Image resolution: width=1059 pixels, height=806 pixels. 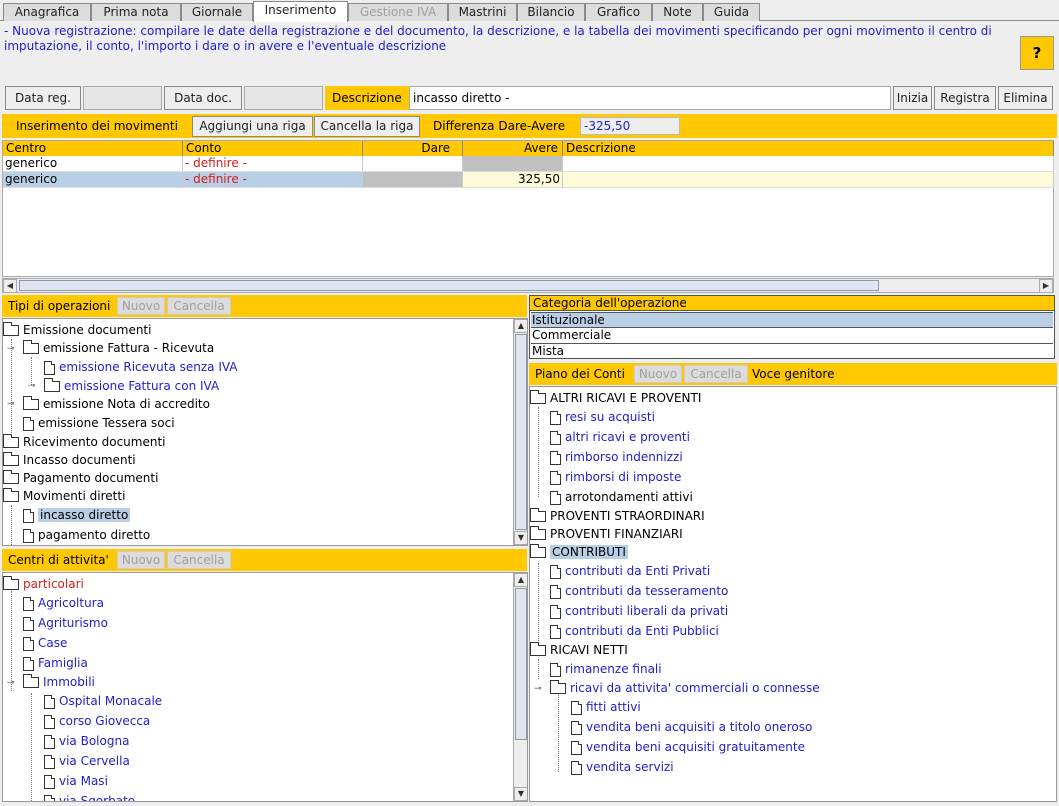 I want to click on tree-leaf: arrotondamenti attivi, so click(x=621, y=498).